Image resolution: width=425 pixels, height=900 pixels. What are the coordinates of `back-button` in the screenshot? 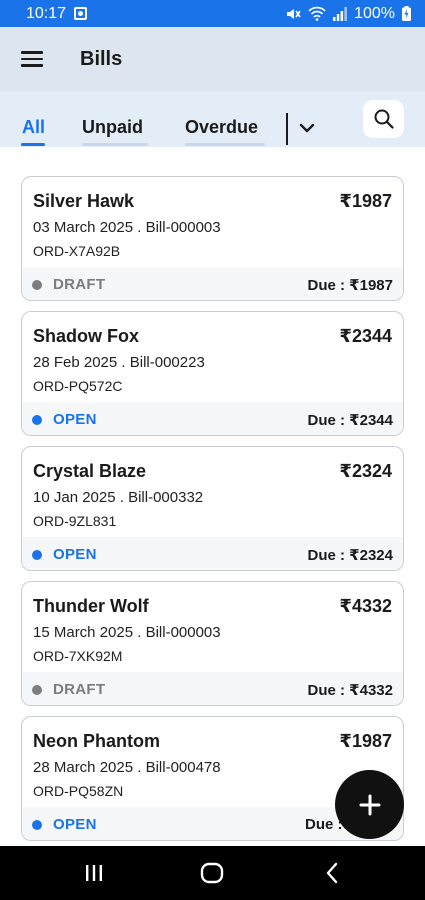 It's located at (332, 873).